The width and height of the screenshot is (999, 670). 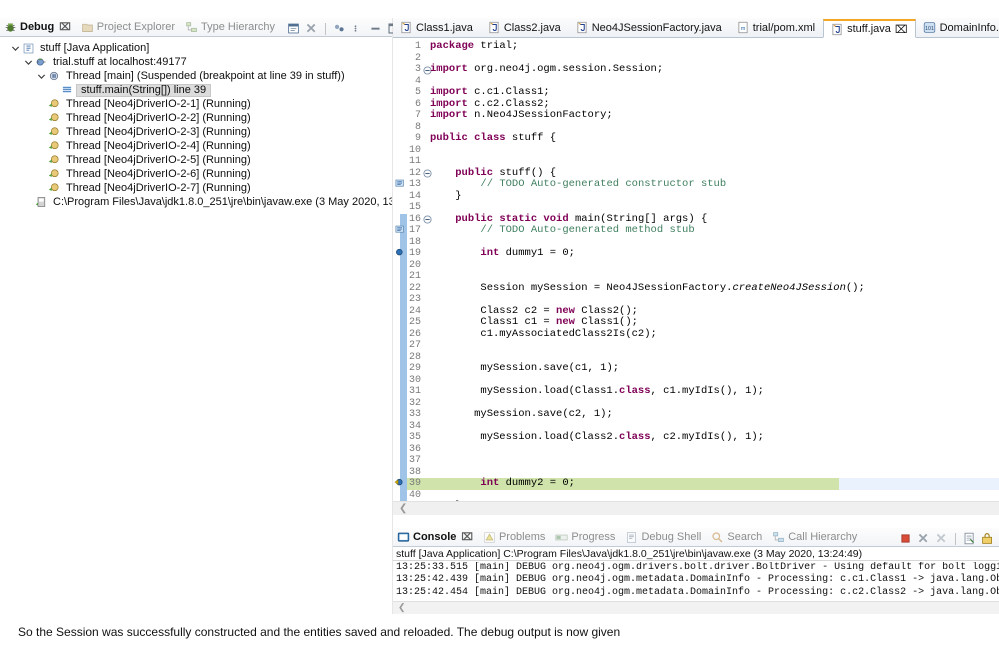 What do you see at coordinates (158, 187) in the screenshot?
I see `debug-tree-item-label: Thread [Neo4jDriverIO-2-7] (Running)` at bounding box center [158, 187].